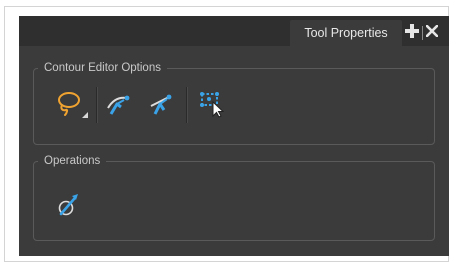 The image size is (456, 269). What do you see at coordinates (72, 161) in the screenshot?
I see `group-title-operations: Operations` at bounding box center [72, 161].